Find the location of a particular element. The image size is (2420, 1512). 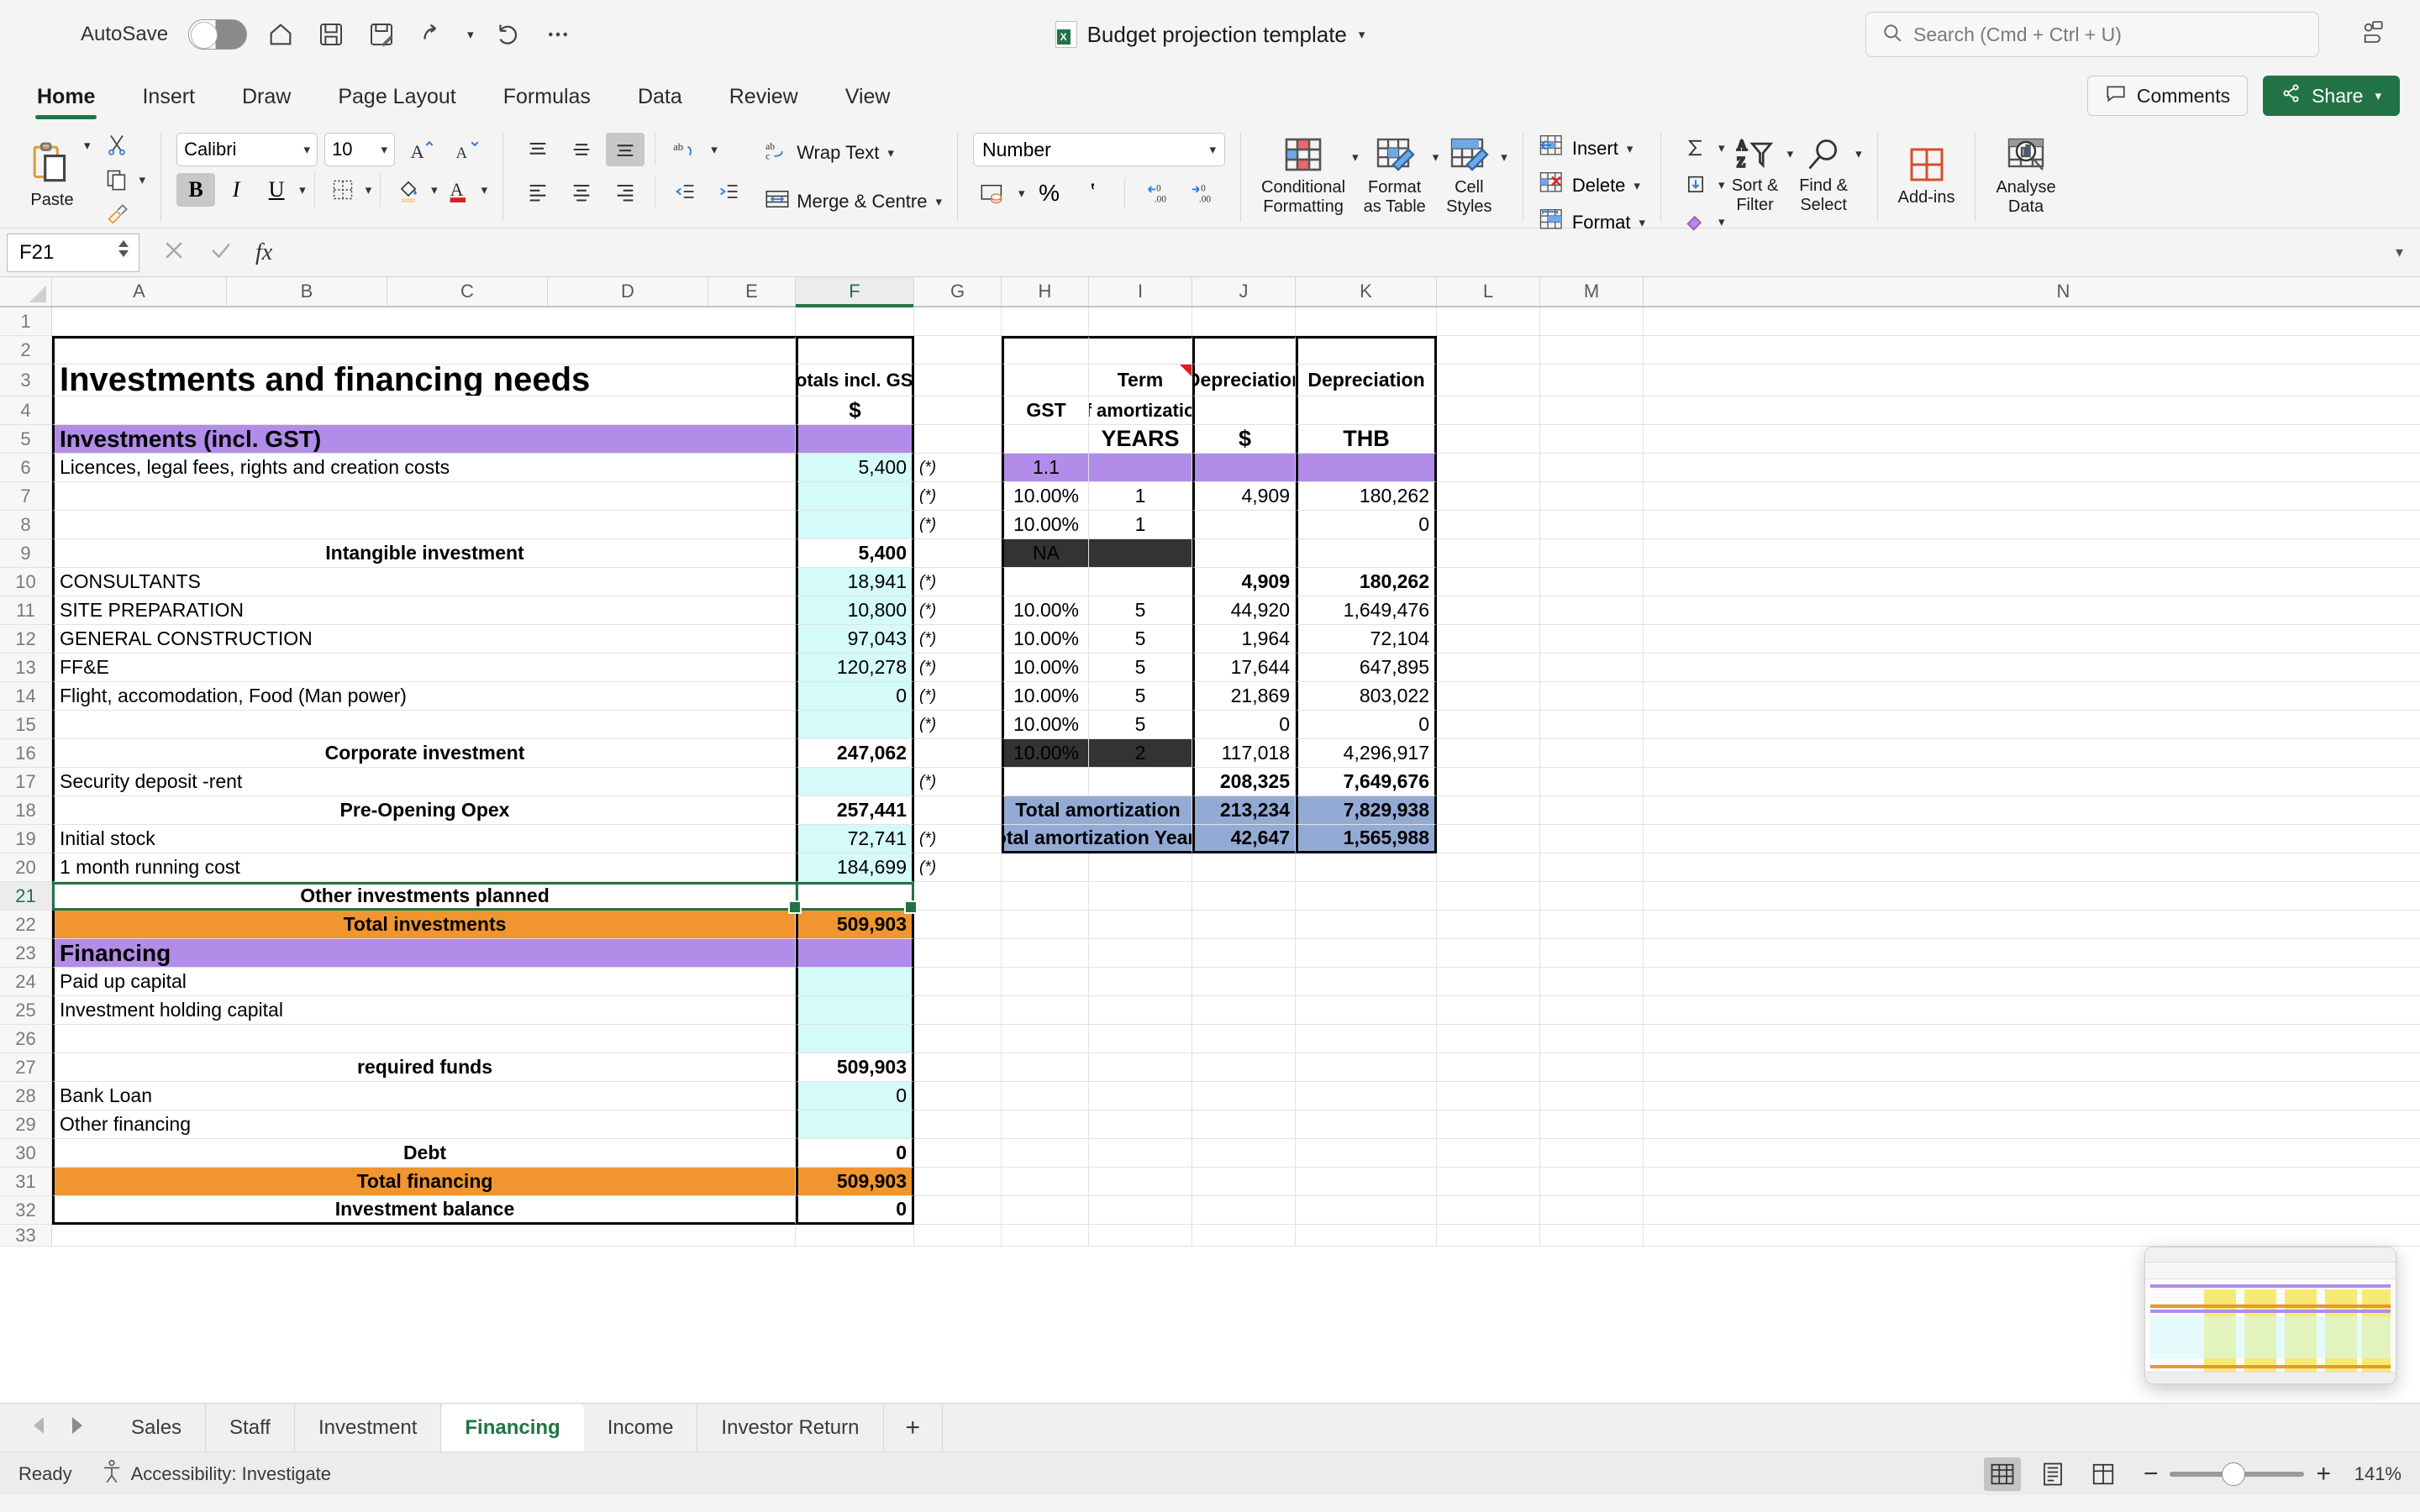

sheet-tab-investor-return: Investor Return is located at coordinates (790, 1428).